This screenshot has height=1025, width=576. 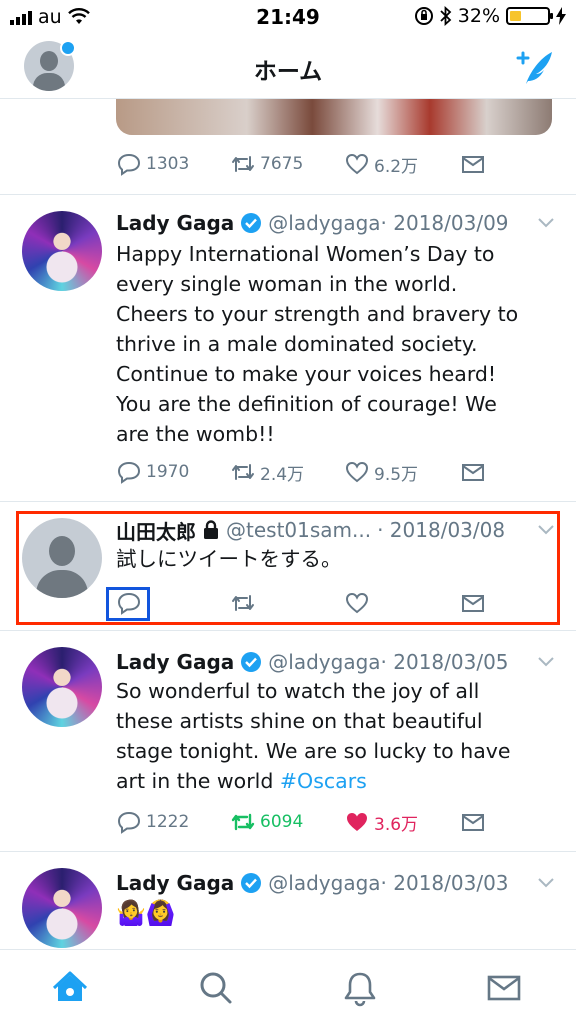 What do you see at coordinates (396, 824) in the screenshot?
I see `like-count: 3.6万` at bounding box center [396, 824].